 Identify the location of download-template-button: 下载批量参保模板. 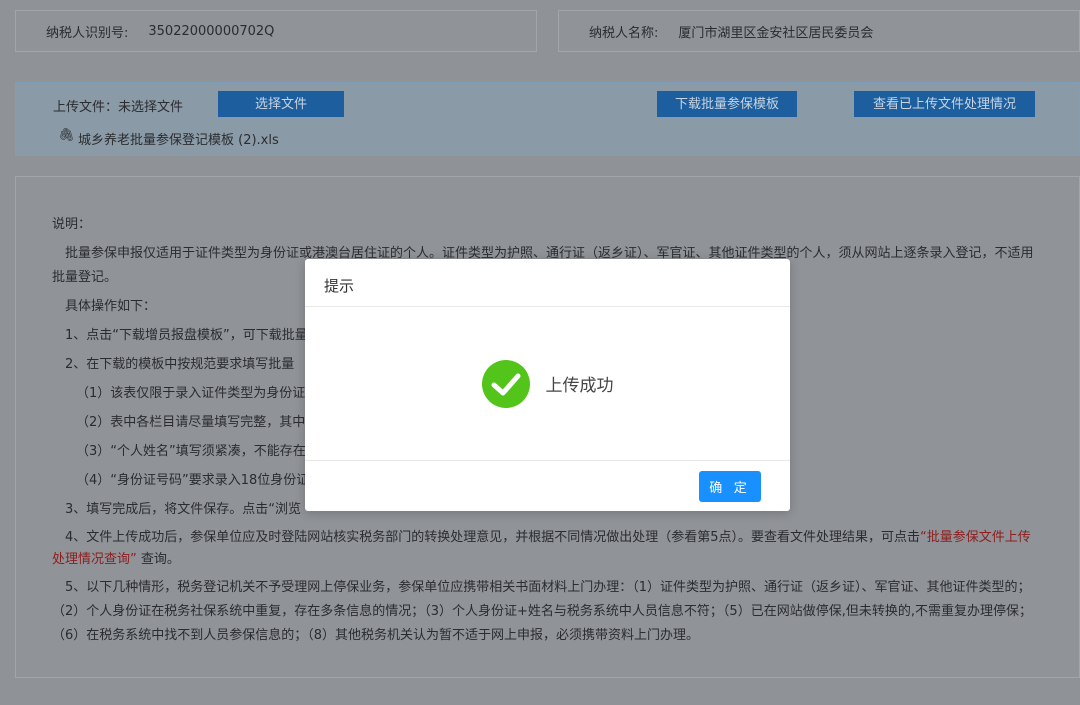
(727, 104).